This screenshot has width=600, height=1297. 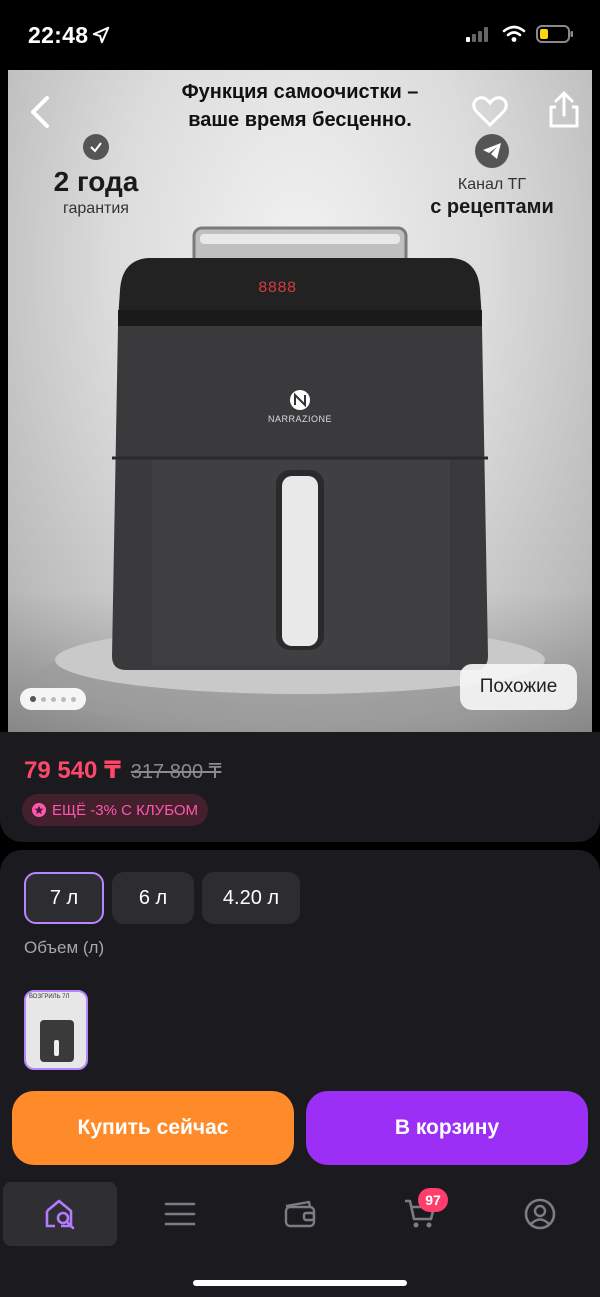 I want to click on bottom-tab-bar: 97, so click(x=300, y=1238).